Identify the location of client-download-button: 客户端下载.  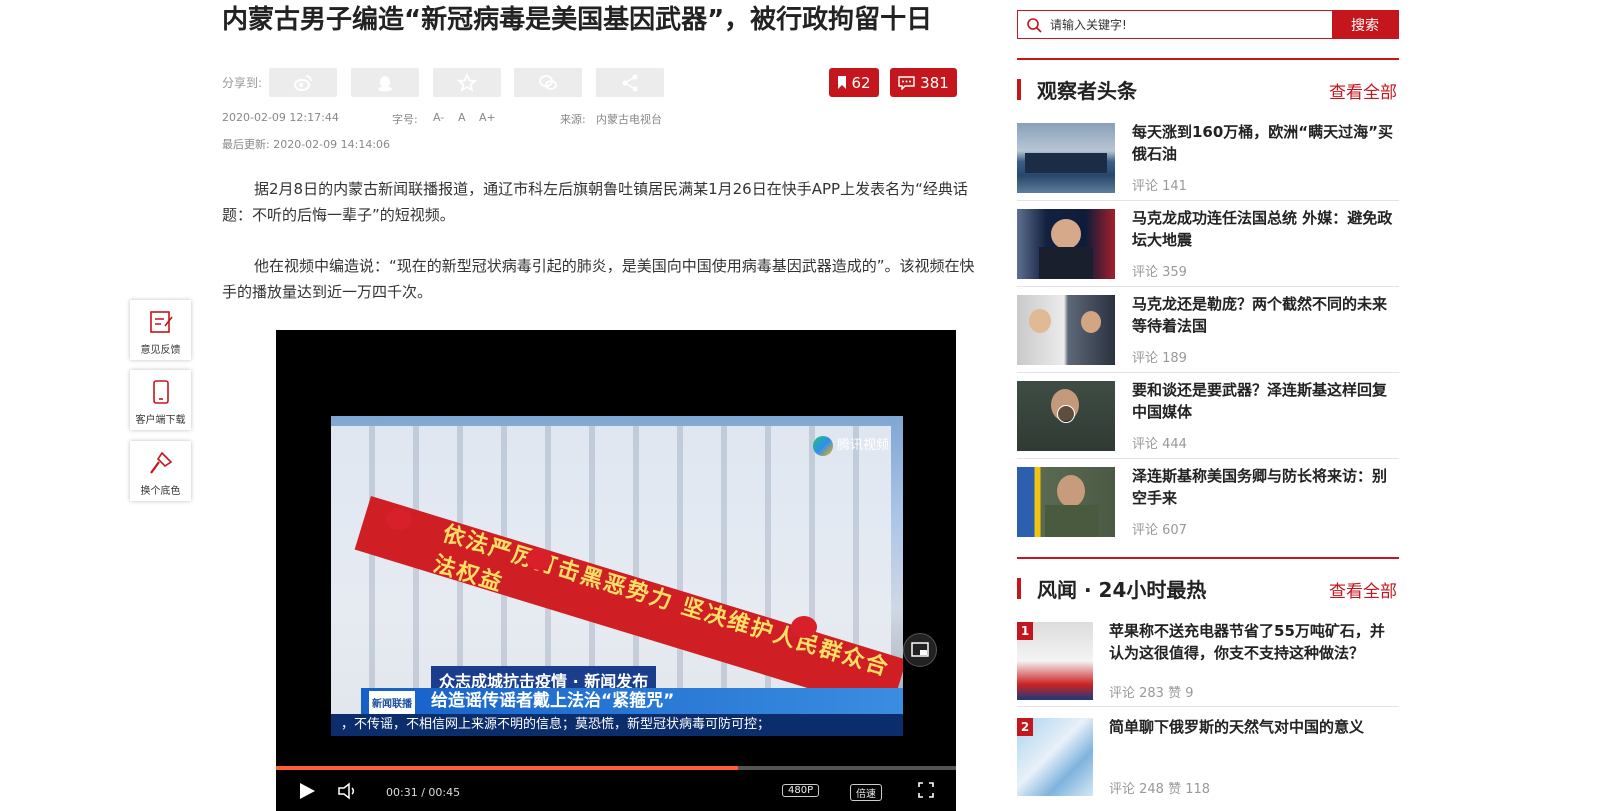
(160, 400).